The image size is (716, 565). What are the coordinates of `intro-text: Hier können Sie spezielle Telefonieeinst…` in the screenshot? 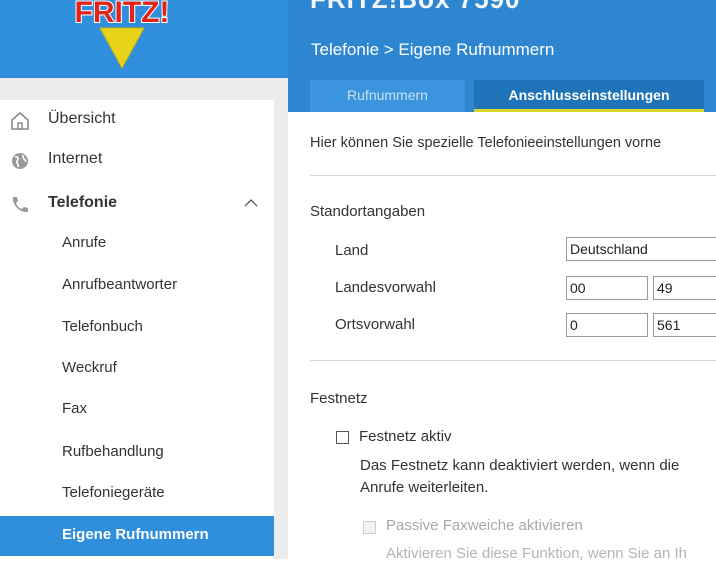 It's located at (486, 143).